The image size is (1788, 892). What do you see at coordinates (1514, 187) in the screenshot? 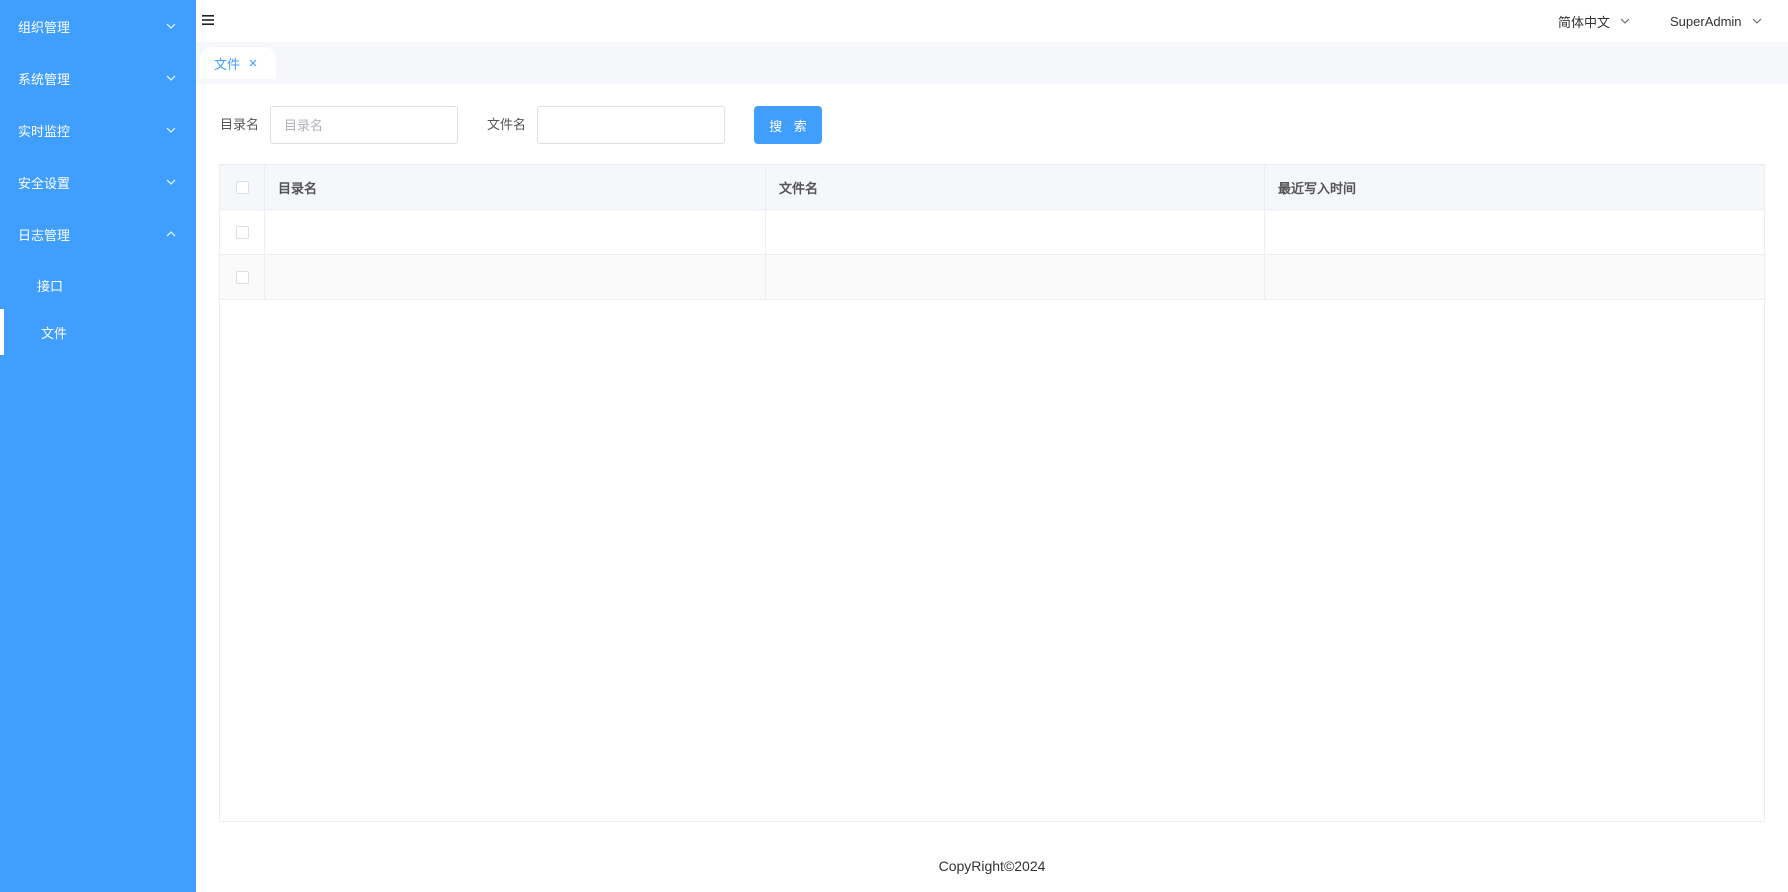
I see `column-header-time: 最近写入时间` at bounding box center [1514, 187].